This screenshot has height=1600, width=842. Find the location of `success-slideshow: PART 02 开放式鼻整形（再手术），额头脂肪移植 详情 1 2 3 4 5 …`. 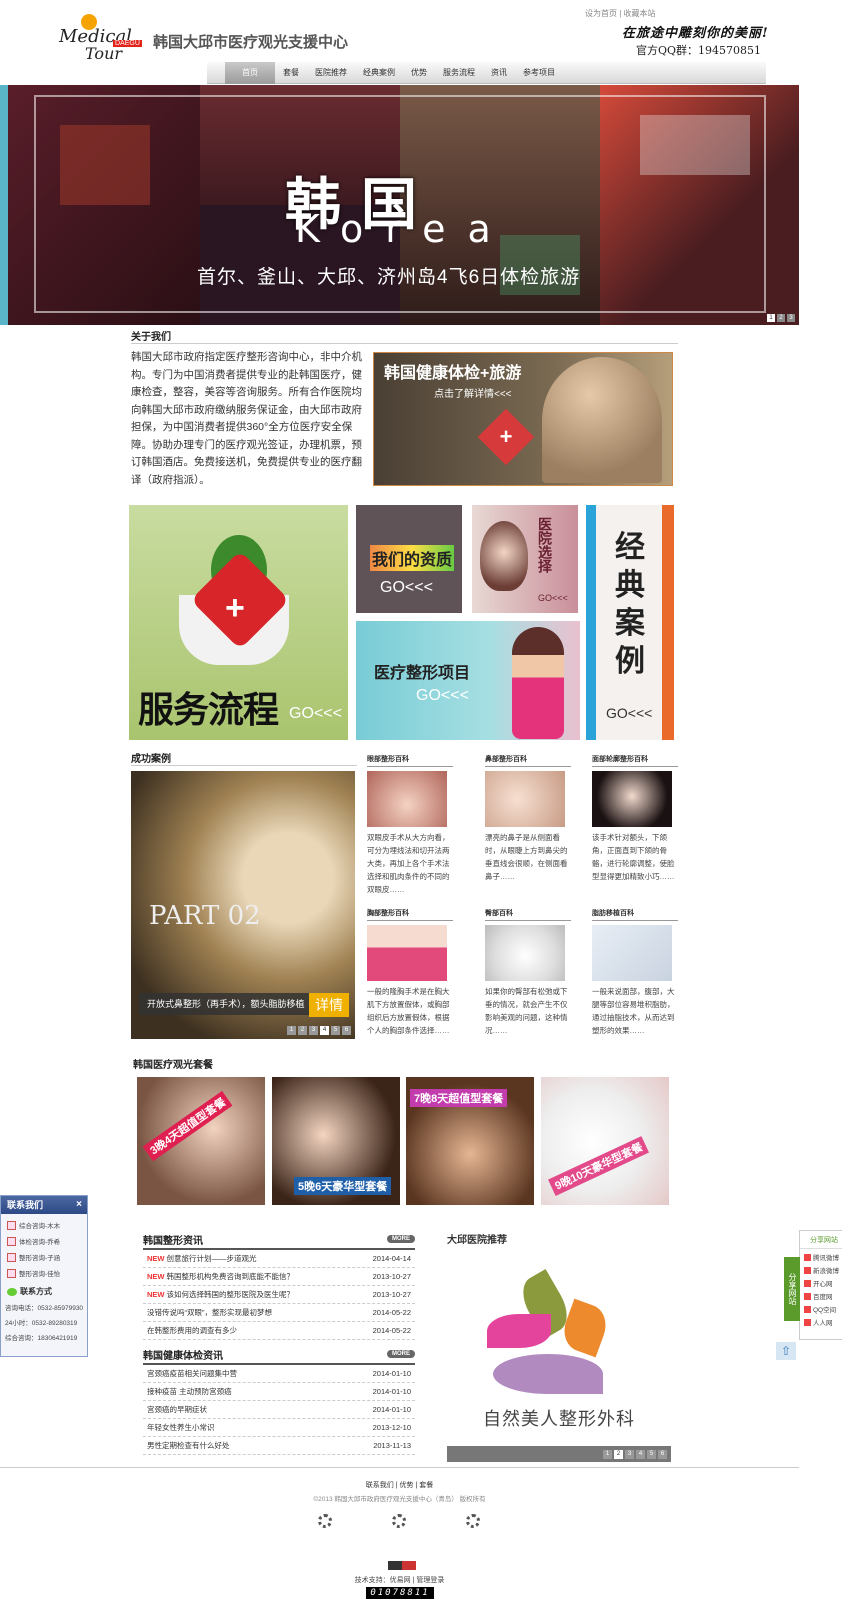

success-slideshow: PART 02 开放式鼻整形（再手术），额头脂肪移植 详情 1 2 3 4 5 … is located at coordinates (243, 905).